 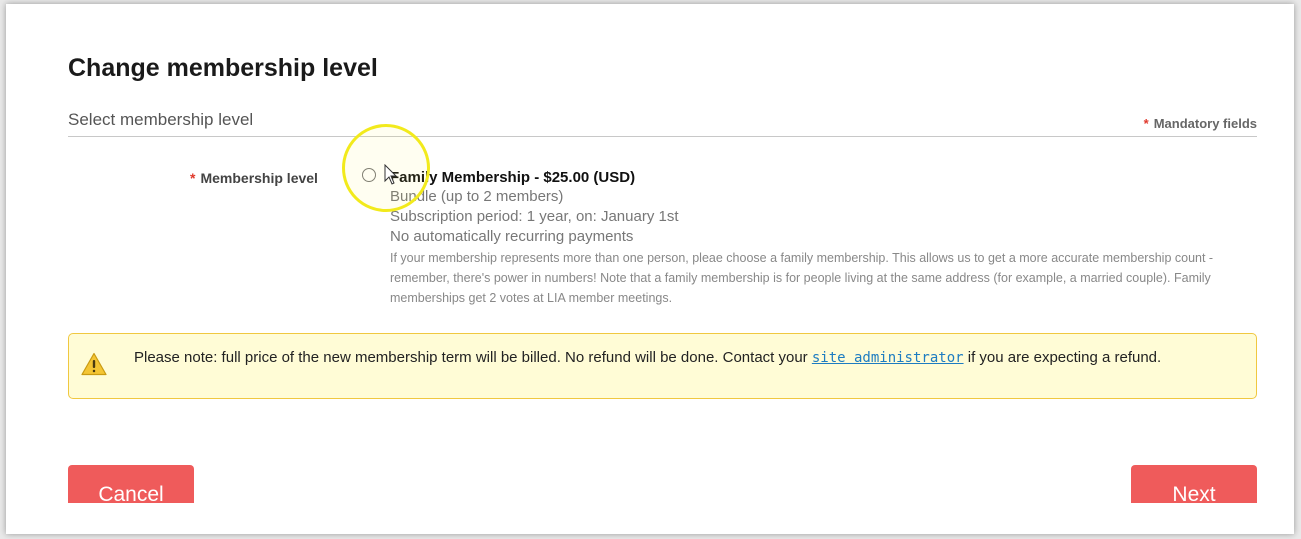 What do you see at coordinates (259, 178) in the screenshot?
I see `membership-level-label-text: Membership level` at bounding box center [259, 178].